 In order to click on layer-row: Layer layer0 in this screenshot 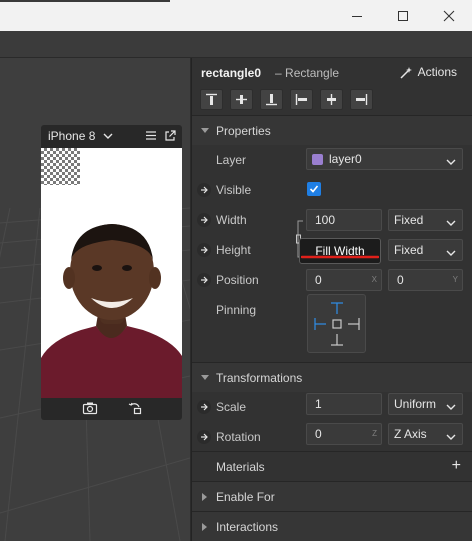, I will do `click(332, 160)`.